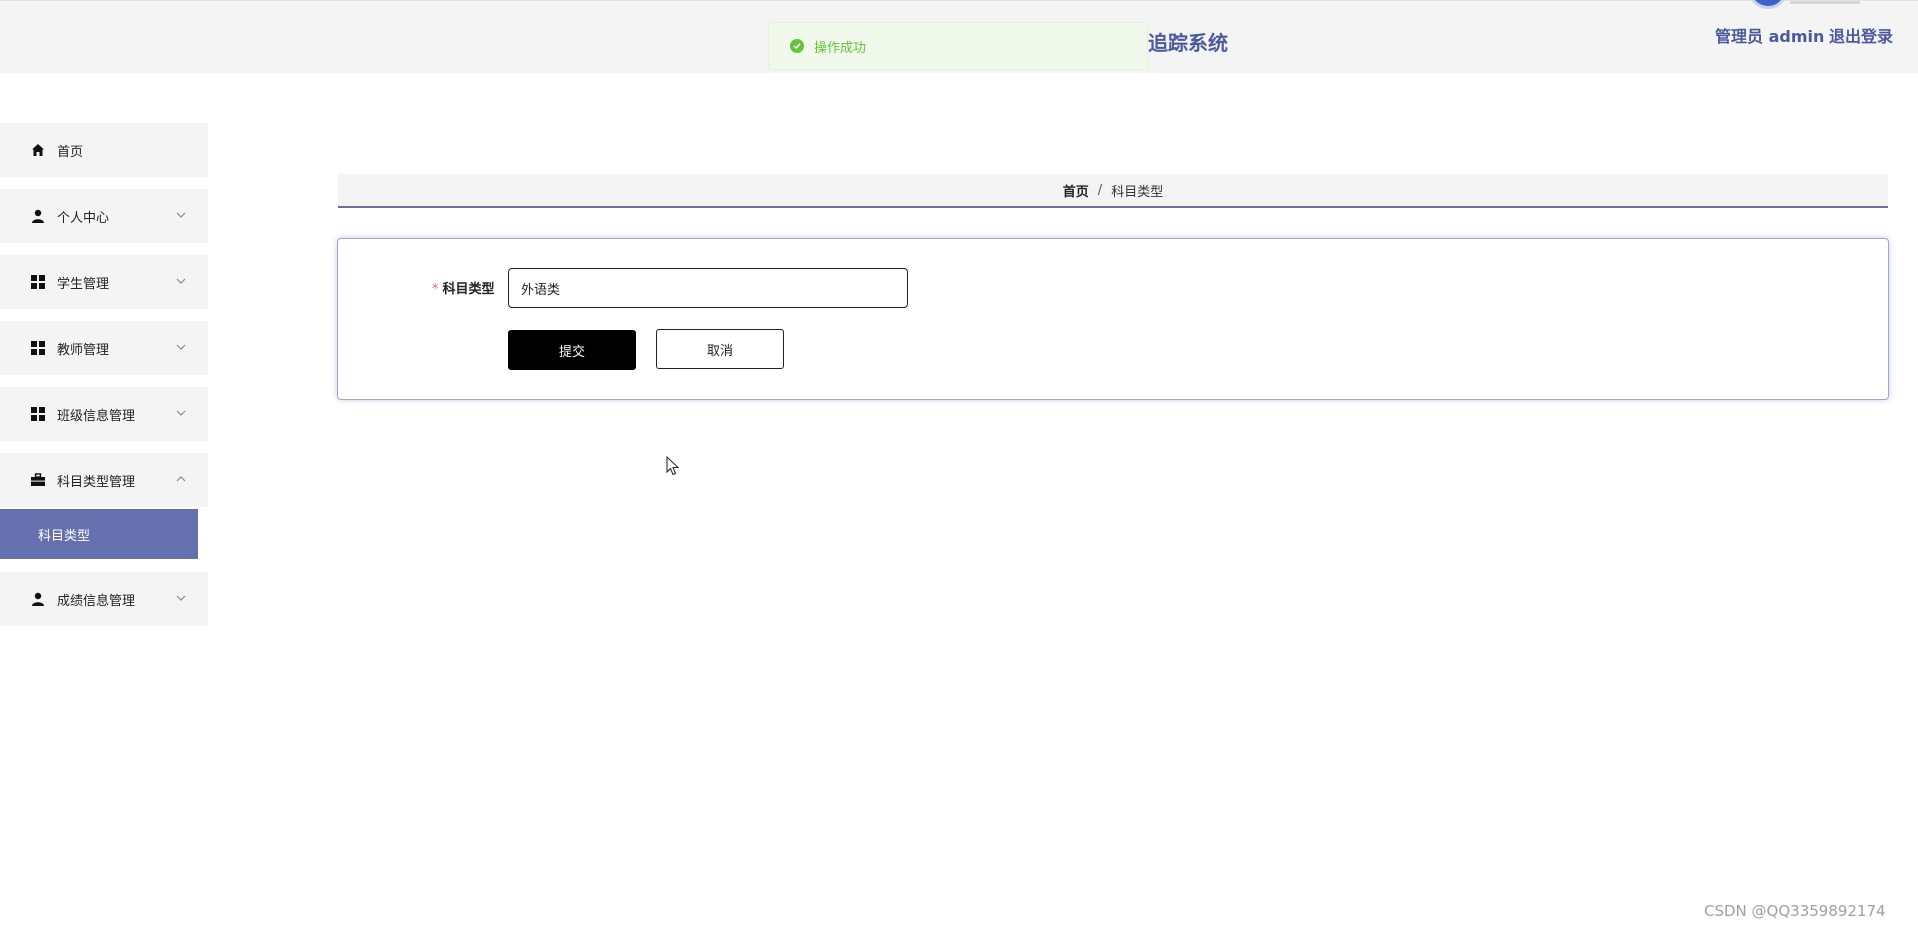  I want to click on watermark: CSDN @QQ3359892174, so click(1795, 911).